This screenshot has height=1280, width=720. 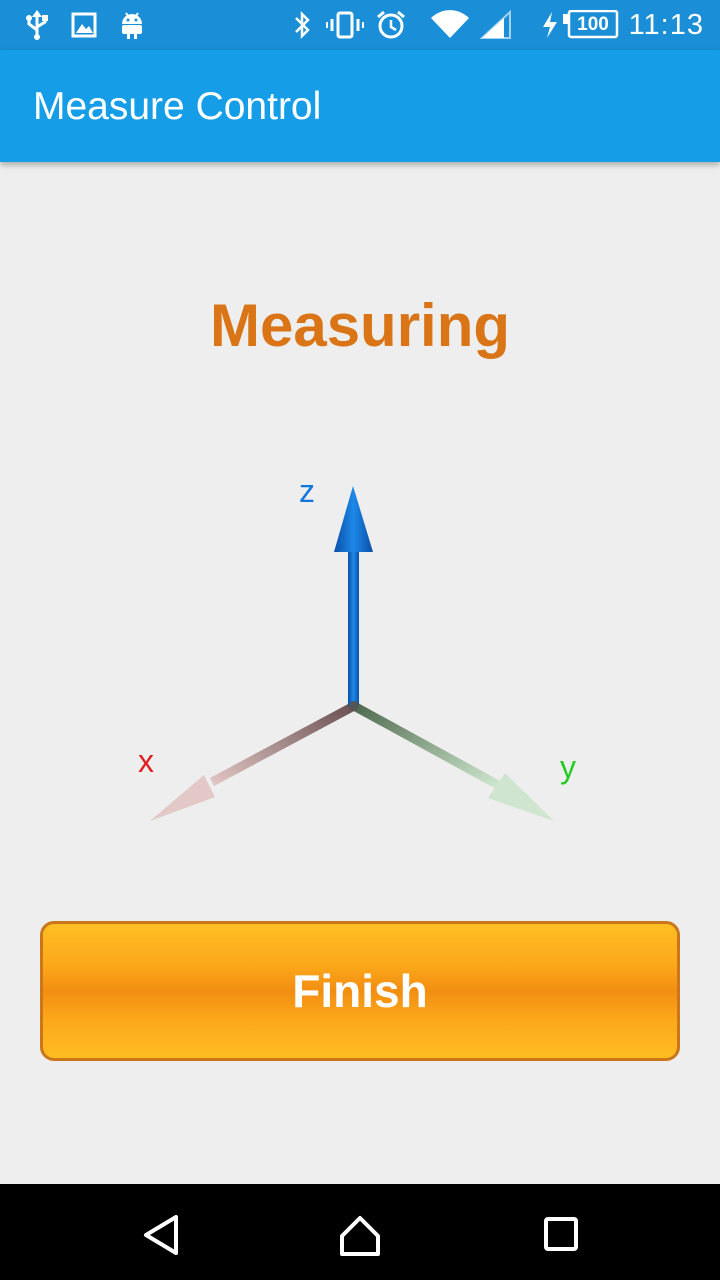 What do you see at coordinates (307, 491) in the screenshot?
I see `z-axis-label: z` at bounding box center [307, 491].